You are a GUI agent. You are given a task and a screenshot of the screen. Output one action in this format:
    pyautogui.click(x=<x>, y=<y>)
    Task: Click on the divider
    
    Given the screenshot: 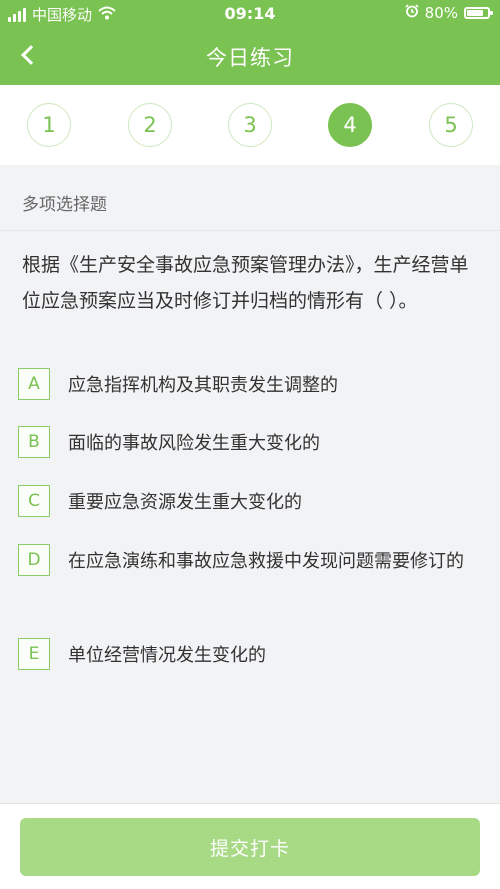 What is the action you would take?
    pyautogui.click(x=250, y=230)
    